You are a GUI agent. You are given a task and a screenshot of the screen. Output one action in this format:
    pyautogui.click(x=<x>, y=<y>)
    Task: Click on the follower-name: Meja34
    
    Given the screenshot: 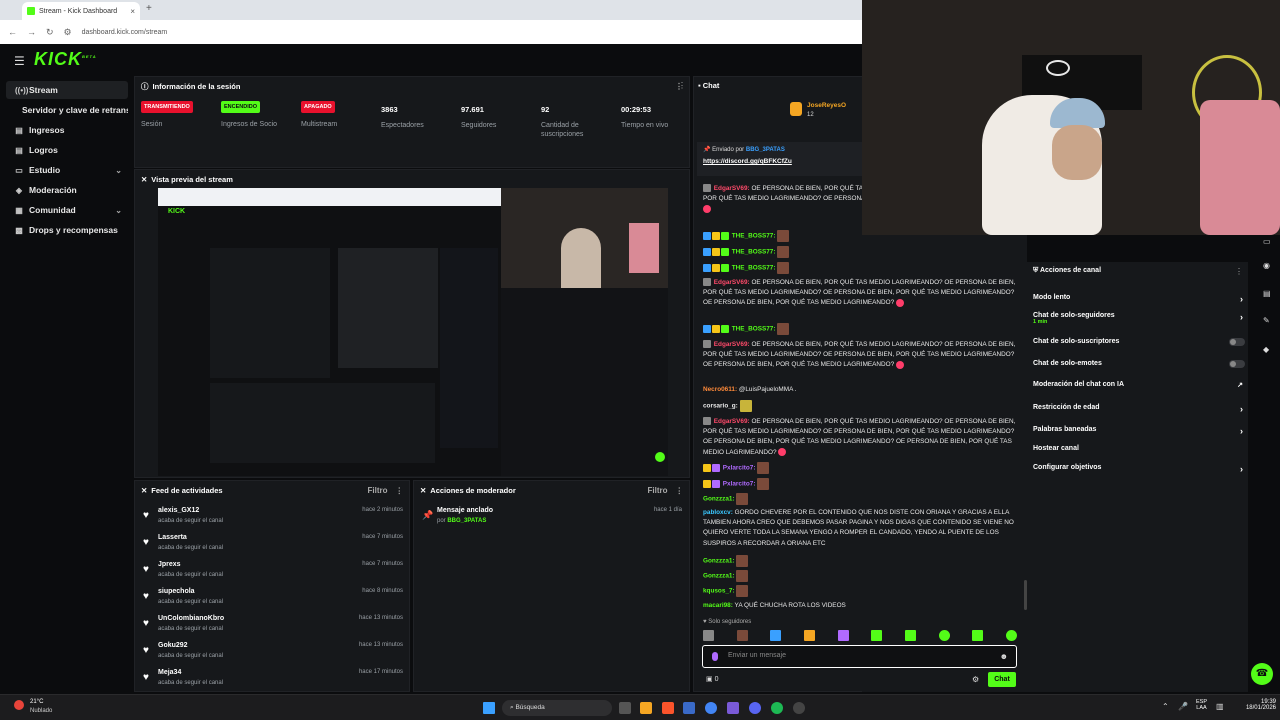 What is the action you would take?
    pyautogui.click(x=169, y=672)
    